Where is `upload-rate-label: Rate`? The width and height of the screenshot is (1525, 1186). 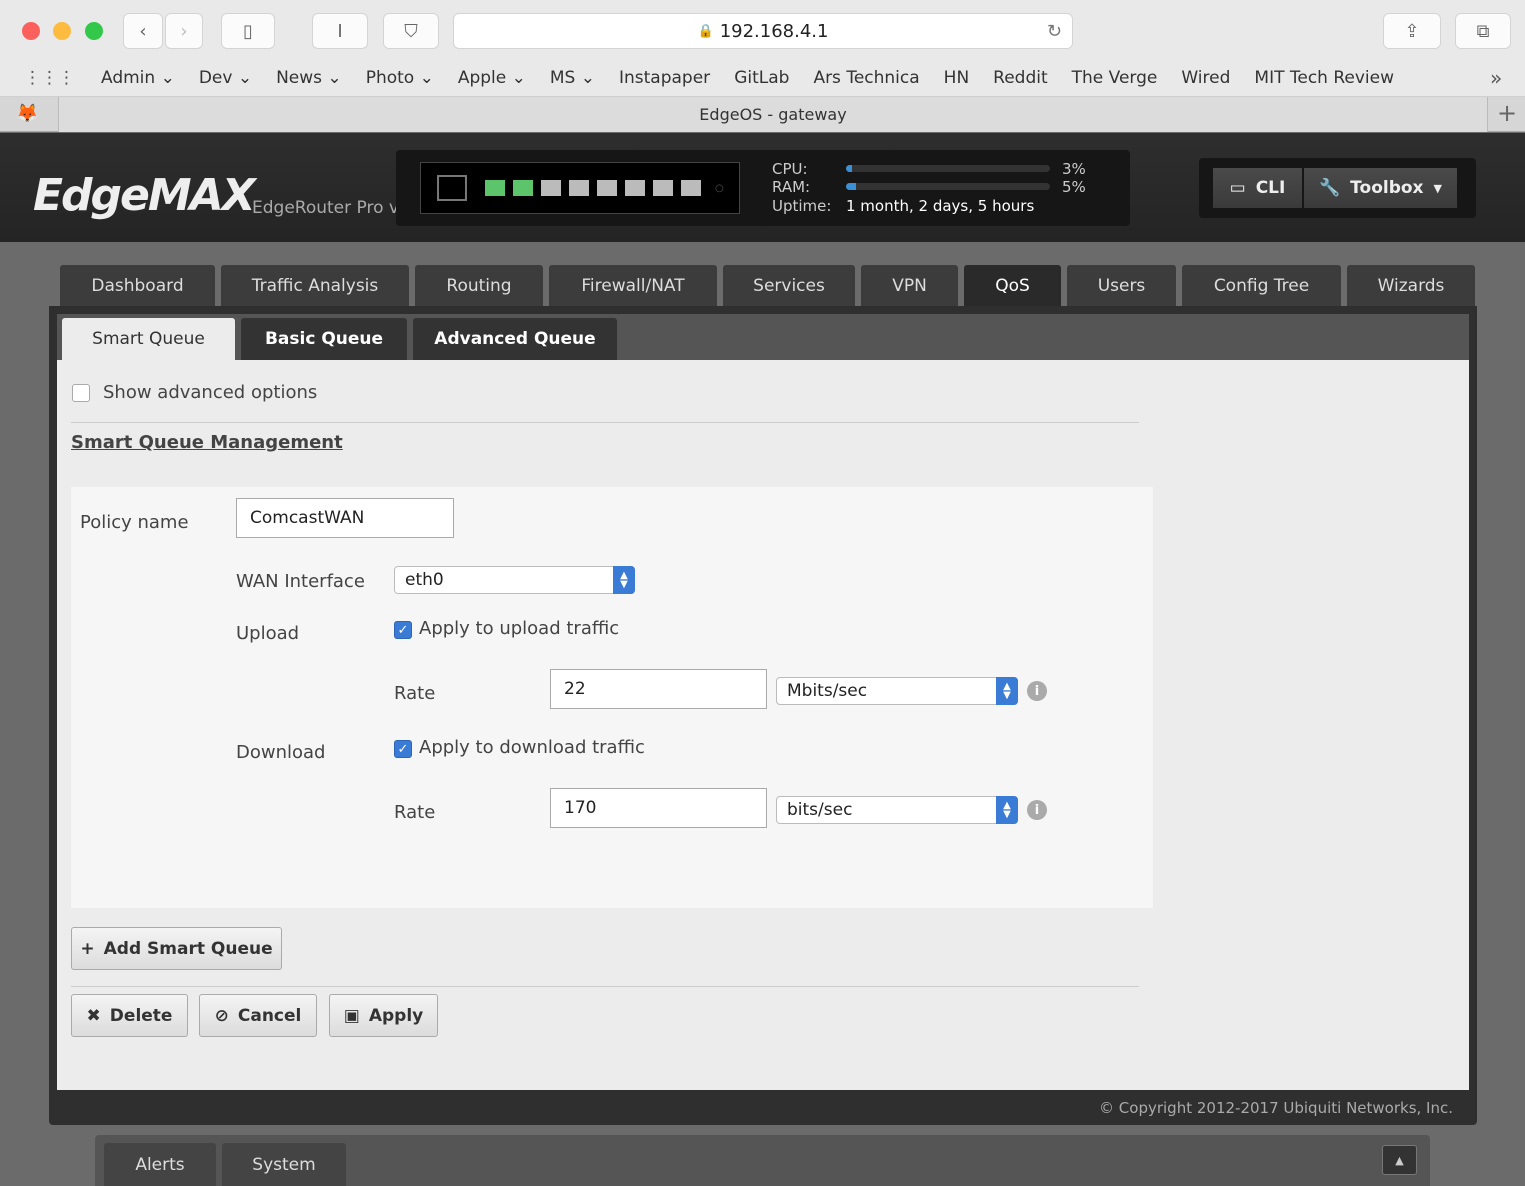
upload-rate-label: Rate is located at coordinates (415, 693).